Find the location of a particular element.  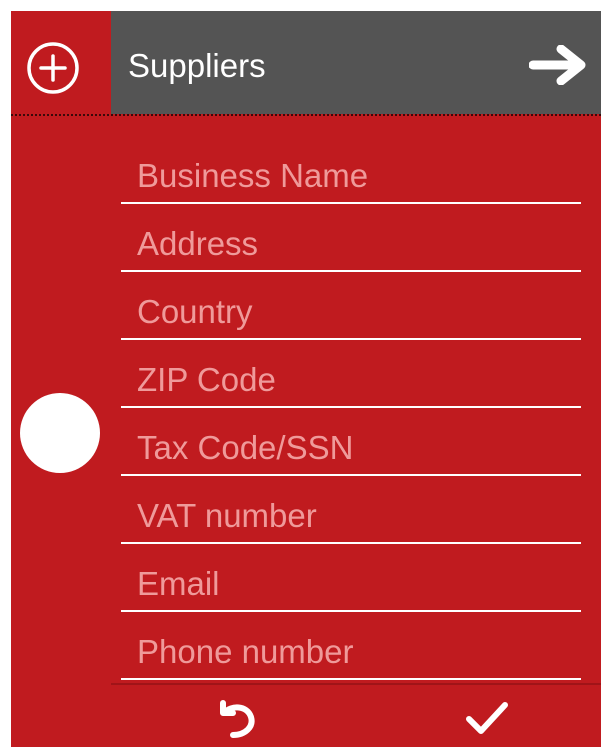

business-name-placeholder: Business Name is located at coordinates (253, 175).